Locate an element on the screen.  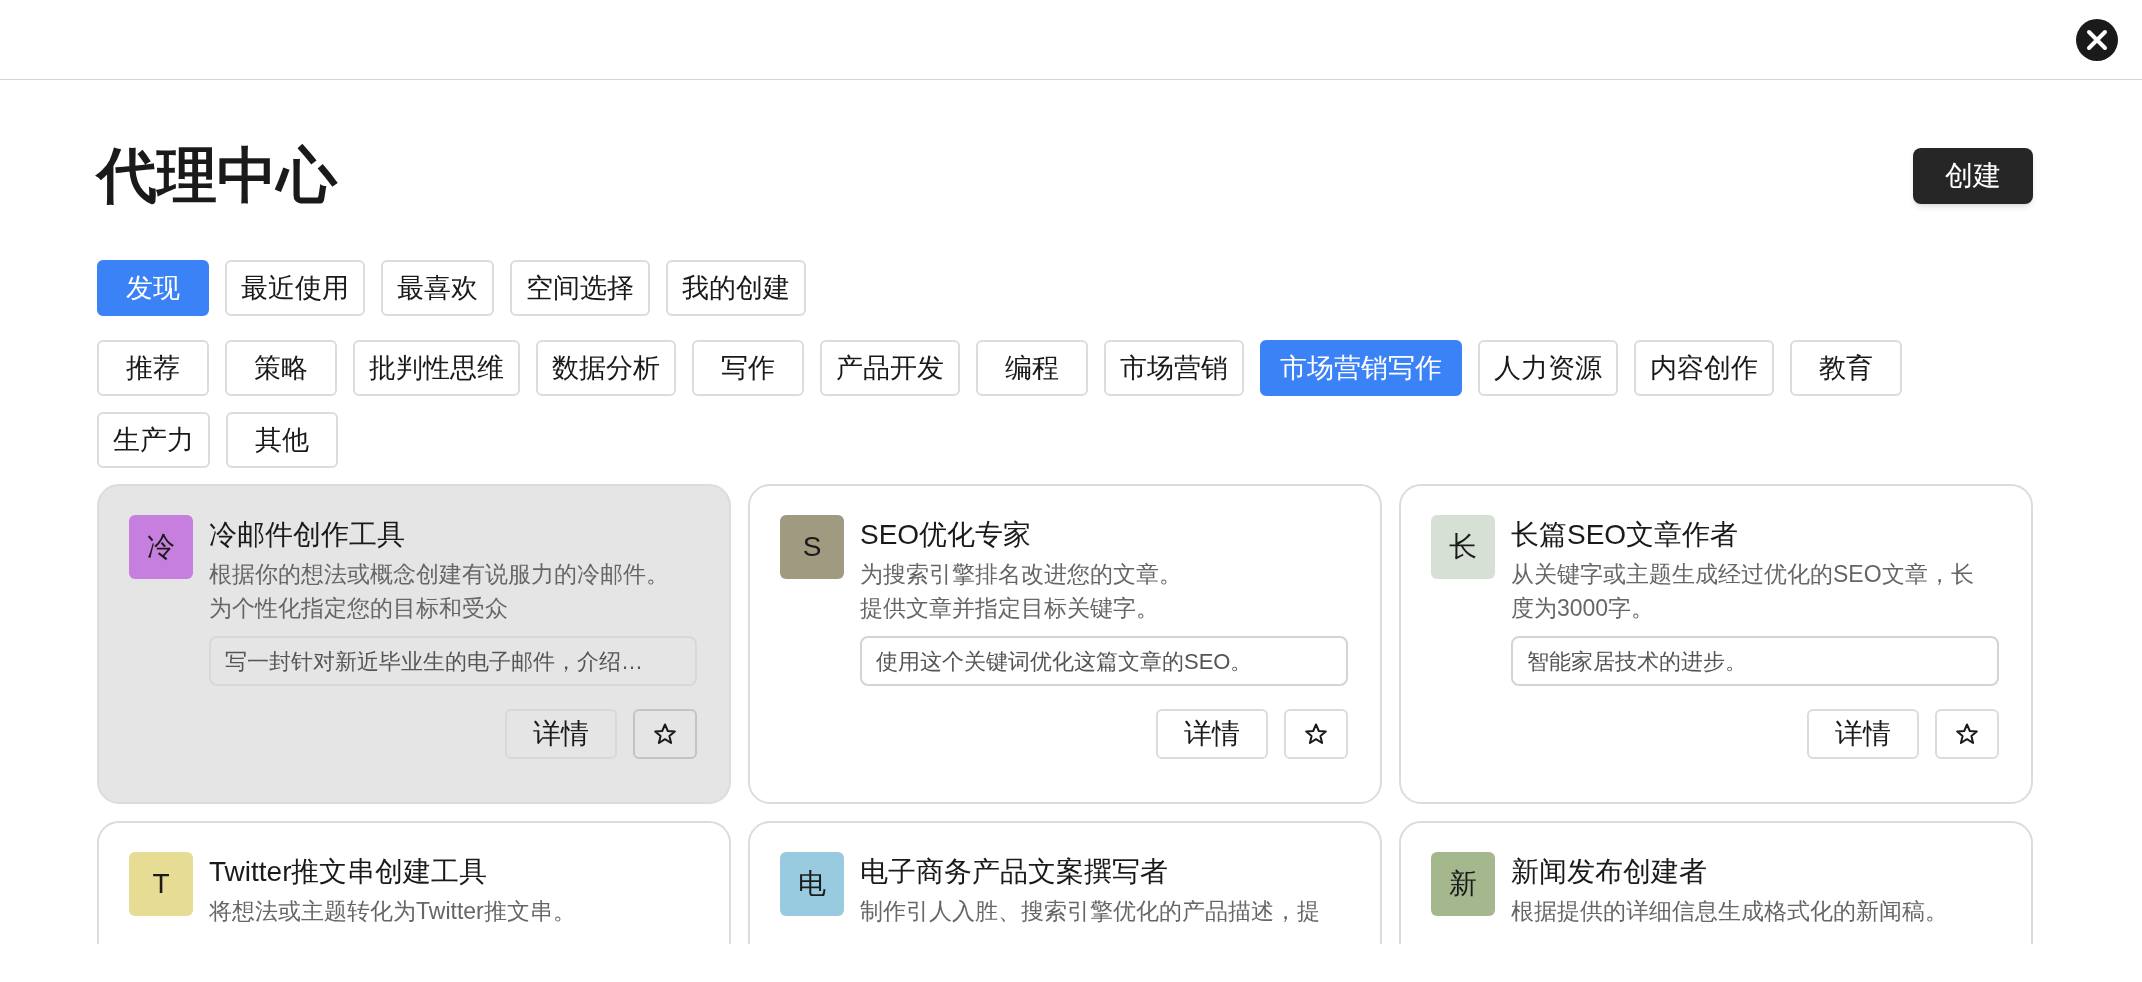
agent-name: Twitter推文串创建工具 is located at coordinates (349, 872).